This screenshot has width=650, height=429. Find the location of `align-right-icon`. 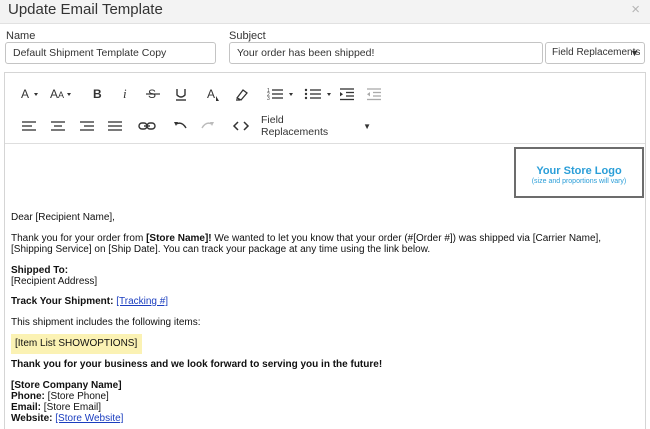

align-right-icon is located at coordinates (87, 126).